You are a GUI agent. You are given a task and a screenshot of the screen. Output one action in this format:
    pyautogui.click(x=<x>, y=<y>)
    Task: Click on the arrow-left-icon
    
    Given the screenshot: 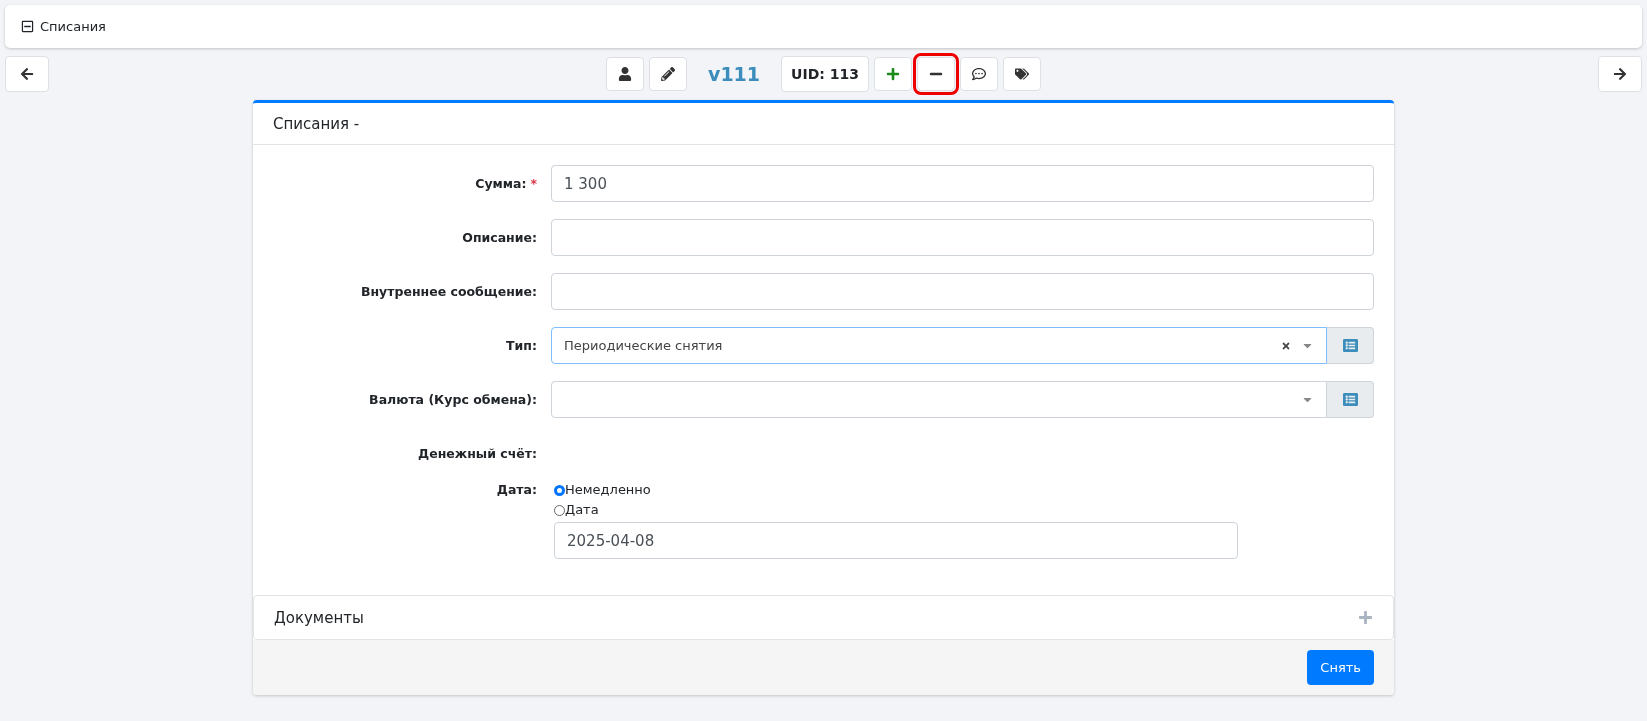 What is the action you would take?
    pyautogui.click(x=27, y=74)
    